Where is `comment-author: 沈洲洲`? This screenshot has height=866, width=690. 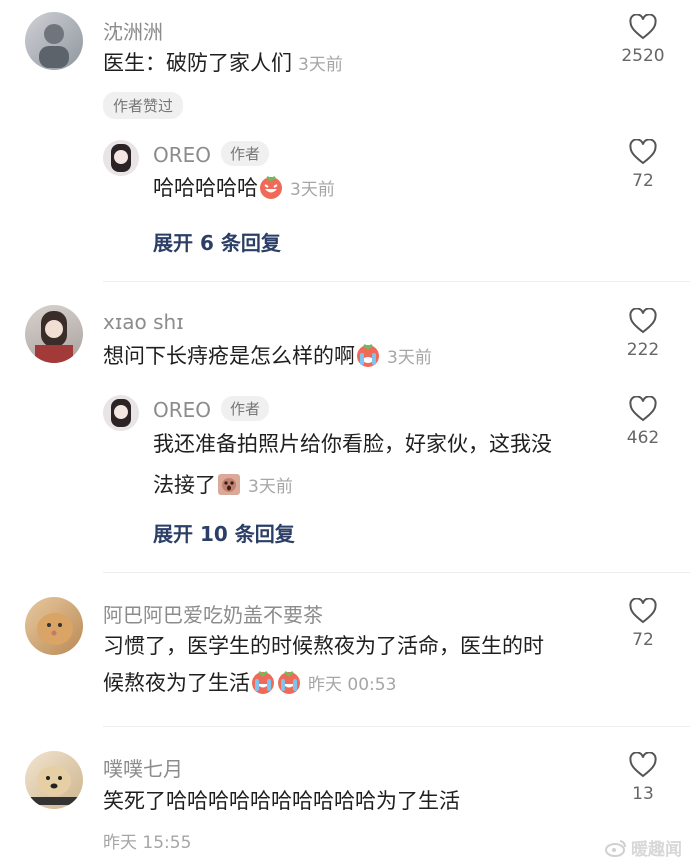
comment-author: 沈洲洲 is located at coordinates (133, 30).